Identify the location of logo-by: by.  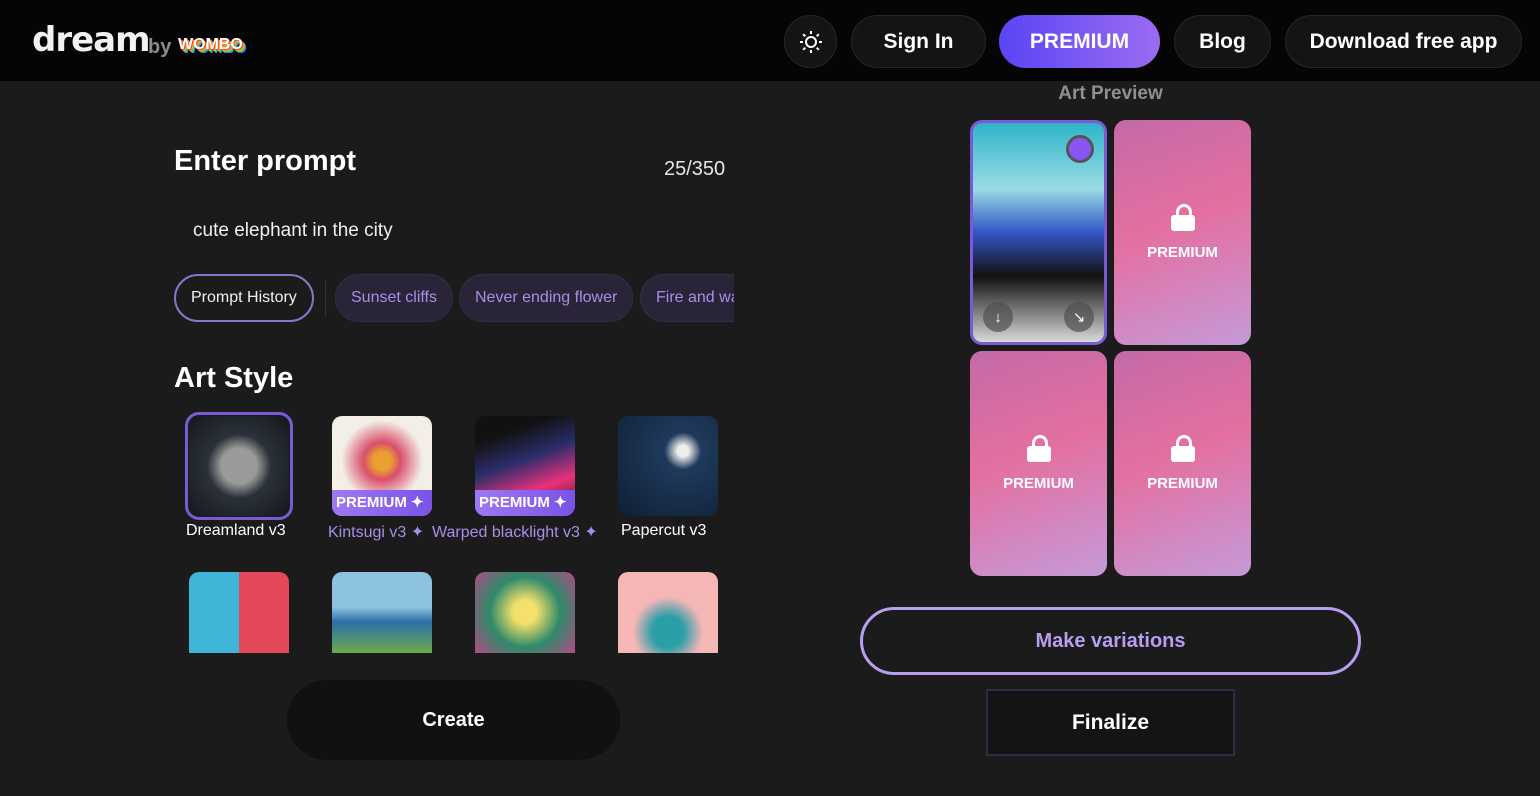
(160, 47).